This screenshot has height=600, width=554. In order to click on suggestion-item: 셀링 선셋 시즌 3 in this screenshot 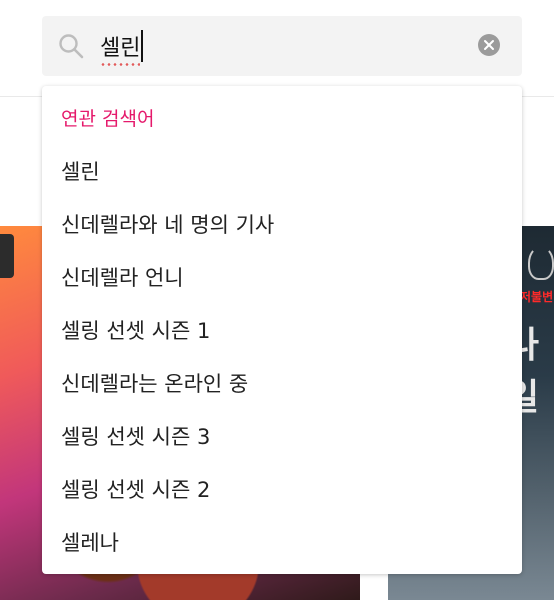, I will do `click(135, 436)`.